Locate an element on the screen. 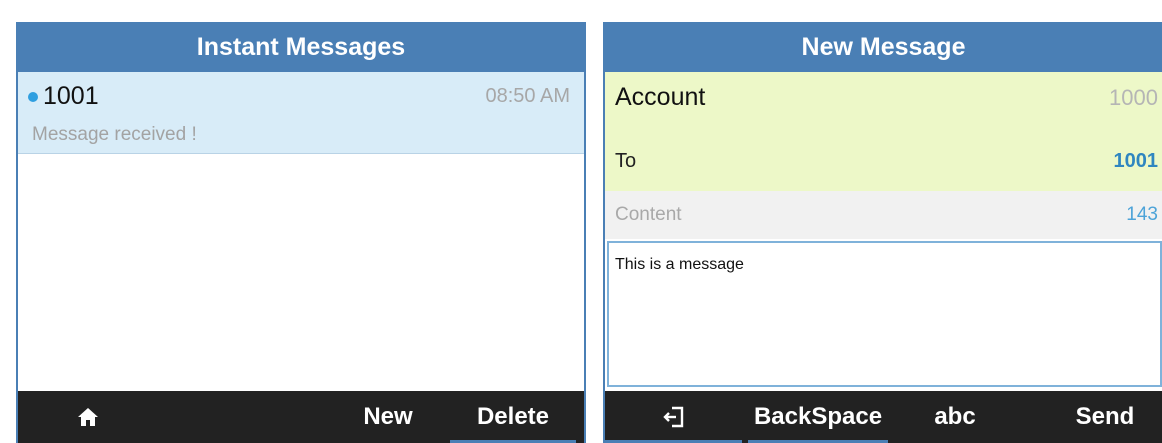 The width and height of the screenshot is (1162, 443). to-value: 1001 is located at coordinates (1136, 161).